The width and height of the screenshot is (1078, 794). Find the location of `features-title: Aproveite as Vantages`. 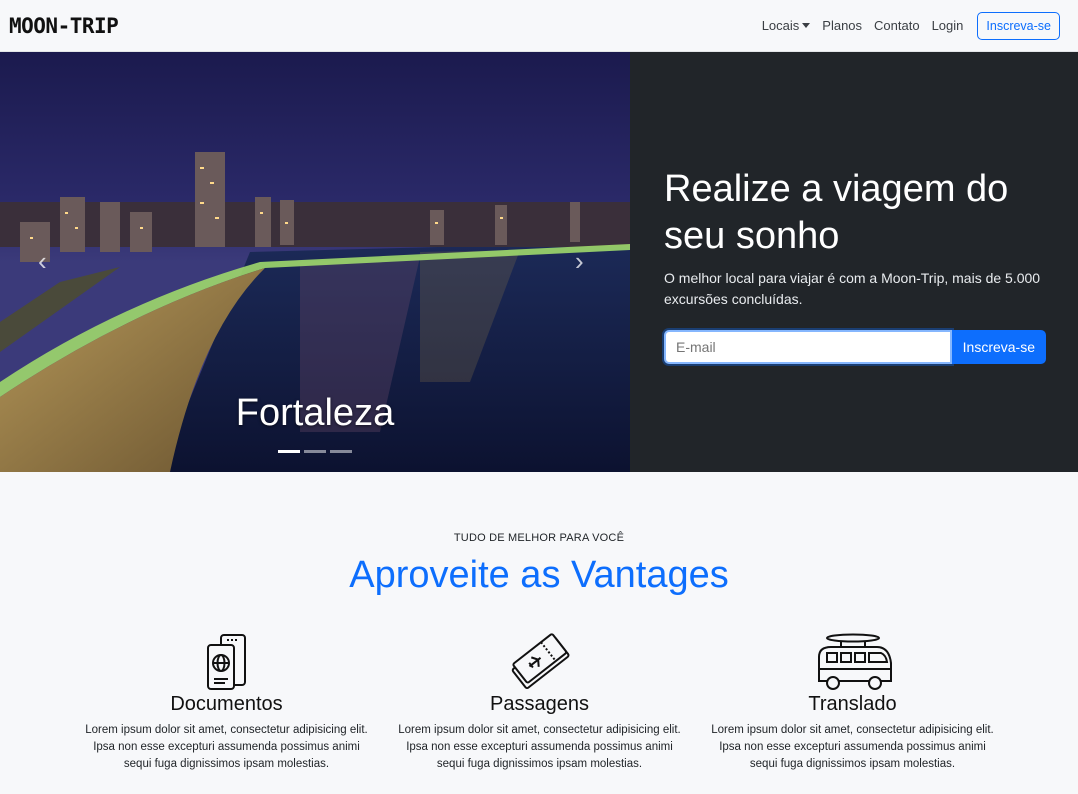

features-title: Aproveite as Vantages is located at coordinates (539, 575).